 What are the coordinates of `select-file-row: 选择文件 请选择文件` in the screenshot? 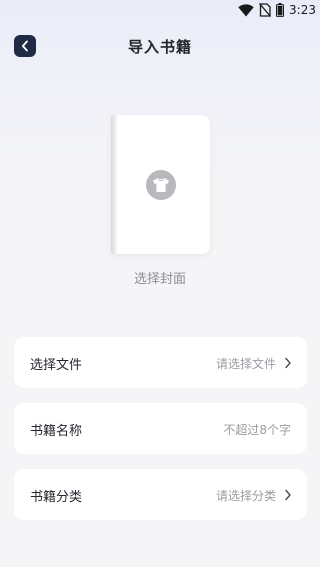 It's located at (160, 362).